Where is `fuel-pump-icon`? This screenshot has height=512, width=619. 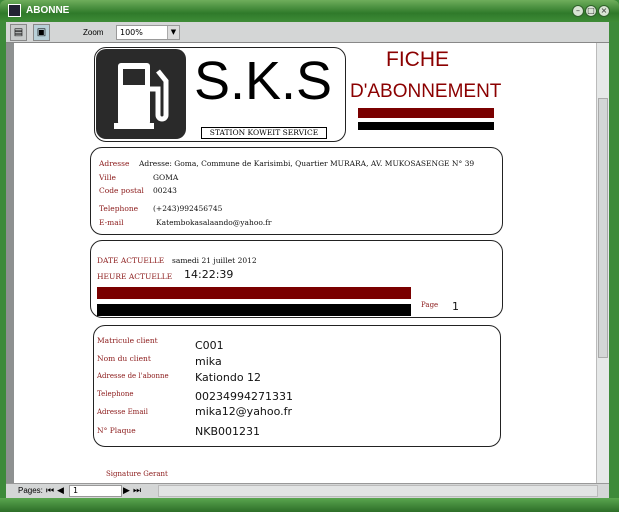
fuel-pump-icon is located at coordinates (141, 94).